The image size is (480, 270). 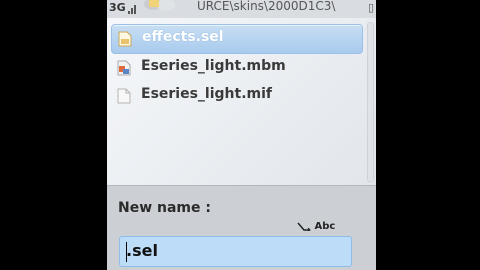 What do you see at coordinates (142, 250) in the screenshot?
I see `new-name-value: .sel` at bounding box center [142, 250].